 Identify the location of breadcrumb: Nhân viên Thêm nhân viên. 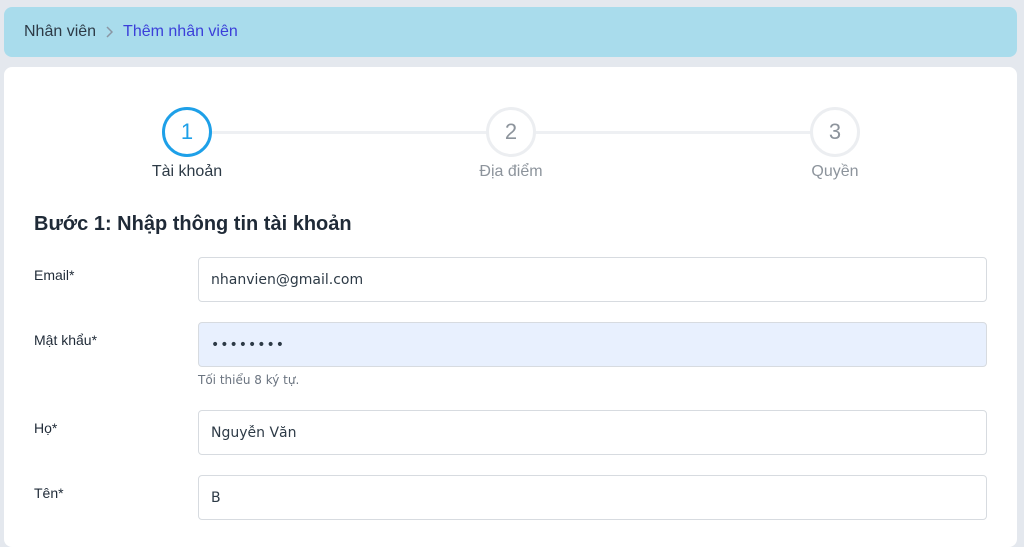
(510, 32).